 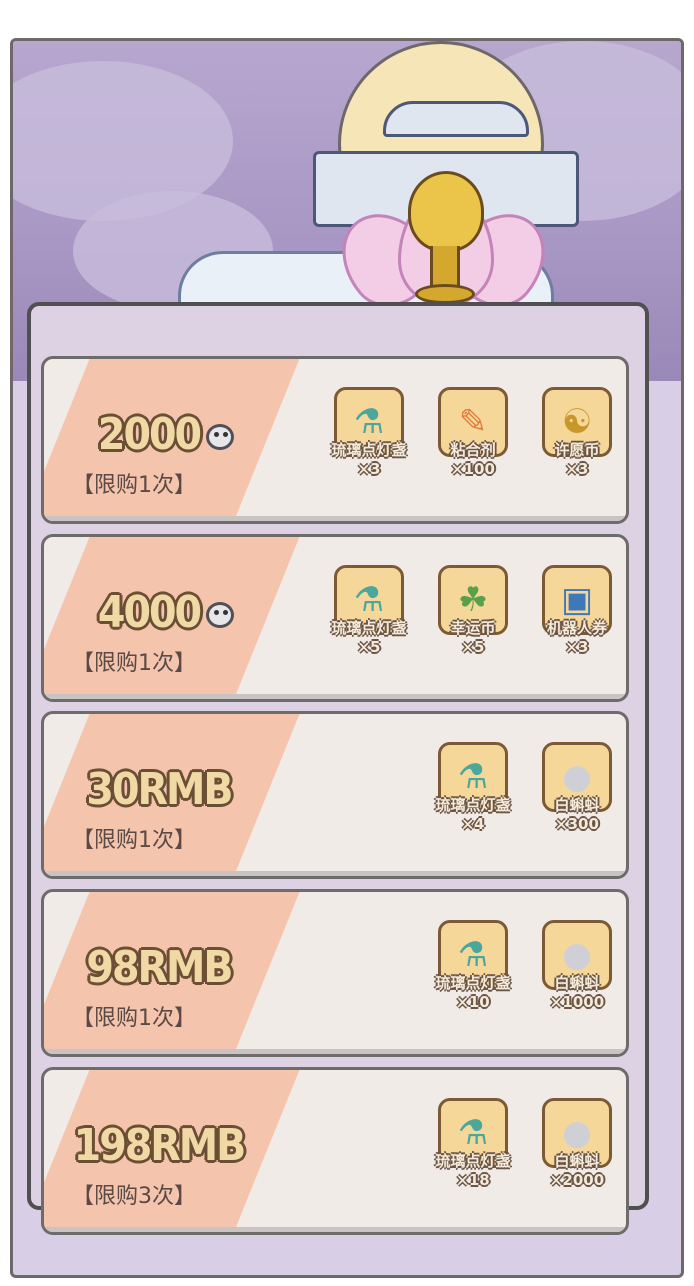 What do you see at coordinates (169, 434) in the screenshot?
I see `offer-price: 2000` at bounding box center [169, 434].